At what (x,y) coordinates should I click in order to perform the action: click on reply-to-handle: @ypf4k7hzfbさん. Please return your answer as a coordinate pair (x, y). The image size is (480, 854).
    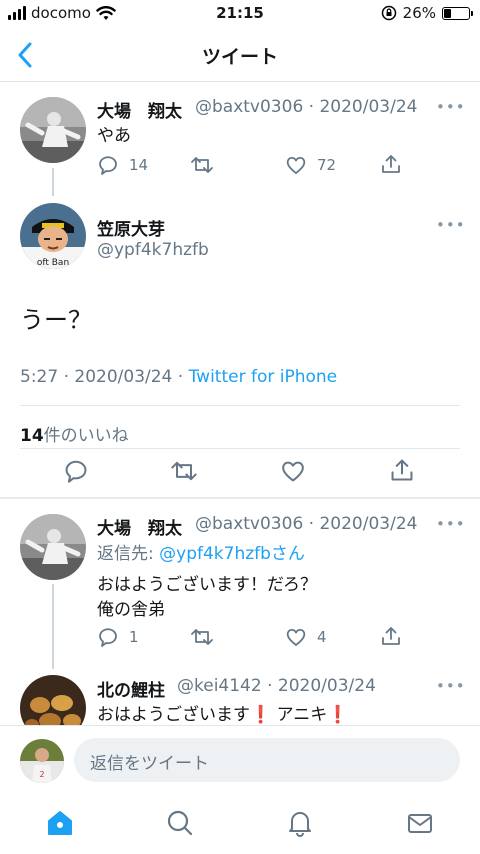
    Looking at the image, I should click on (232, 554).